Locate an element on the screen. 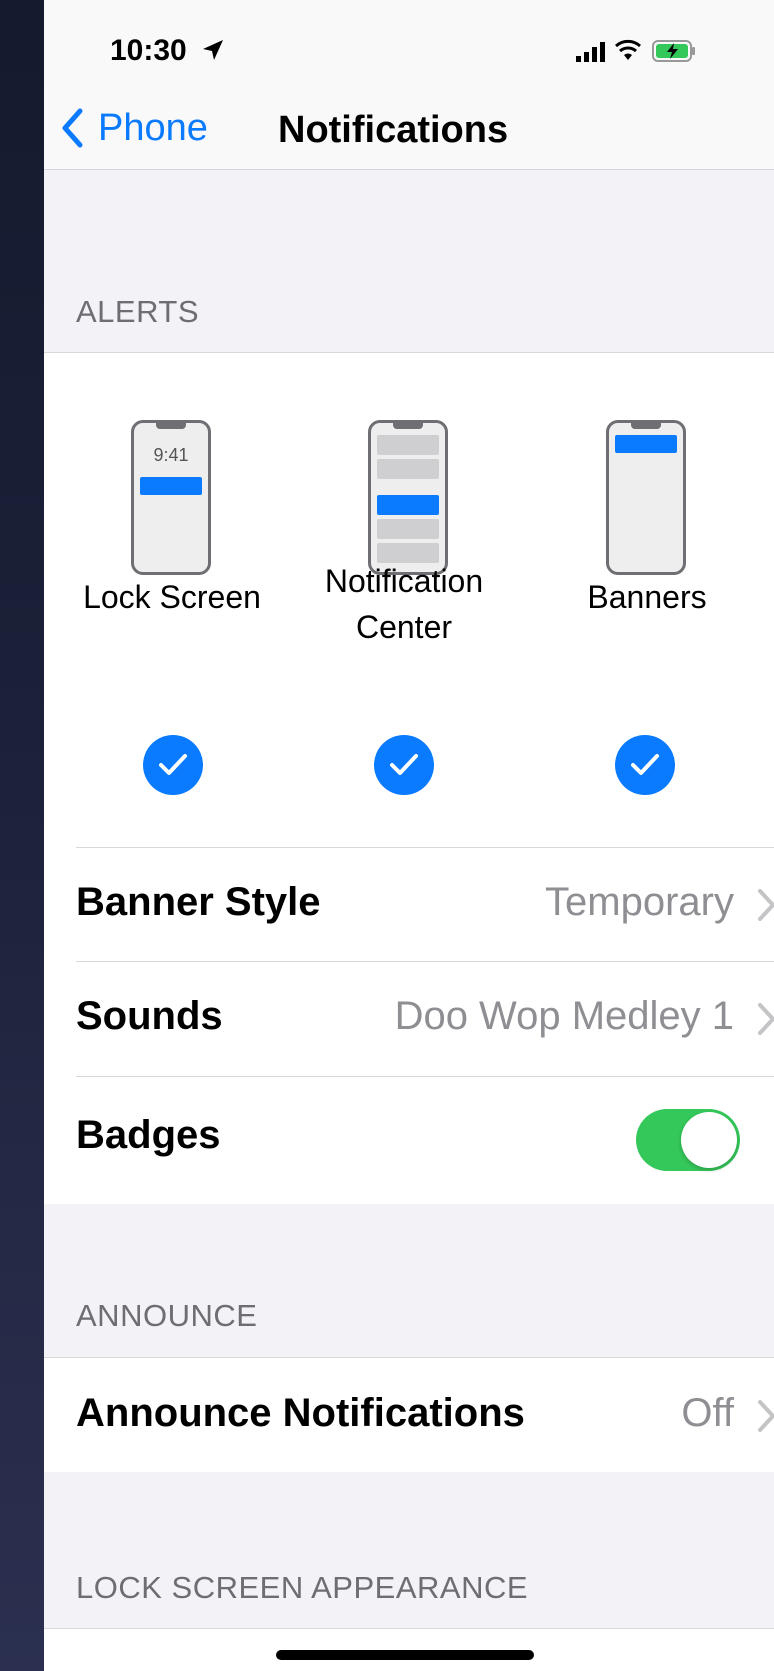 The width and height of the screenshot is (774, 1671). alert-label-notification-center-line1: Notification is located at coordinates (404, 581).